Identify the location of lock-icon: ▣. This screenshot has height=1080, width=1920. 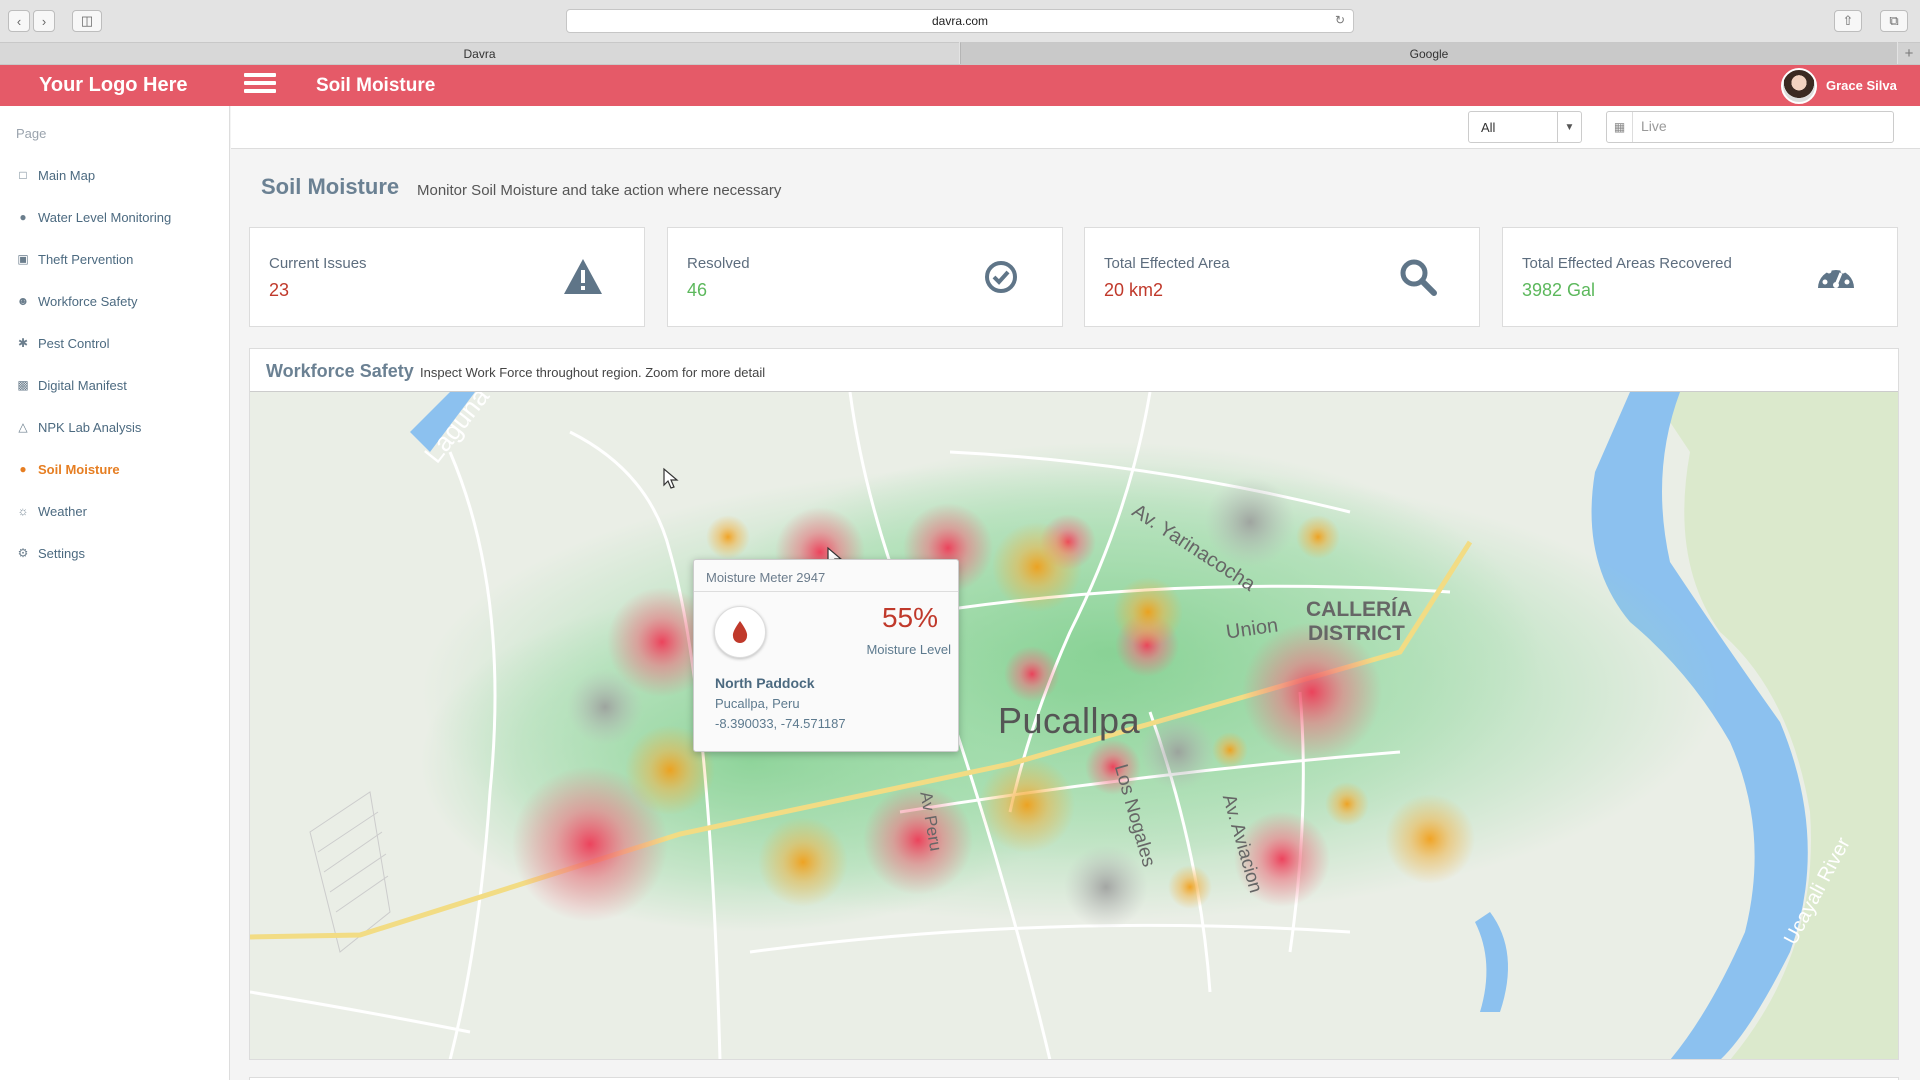
(23, 259).